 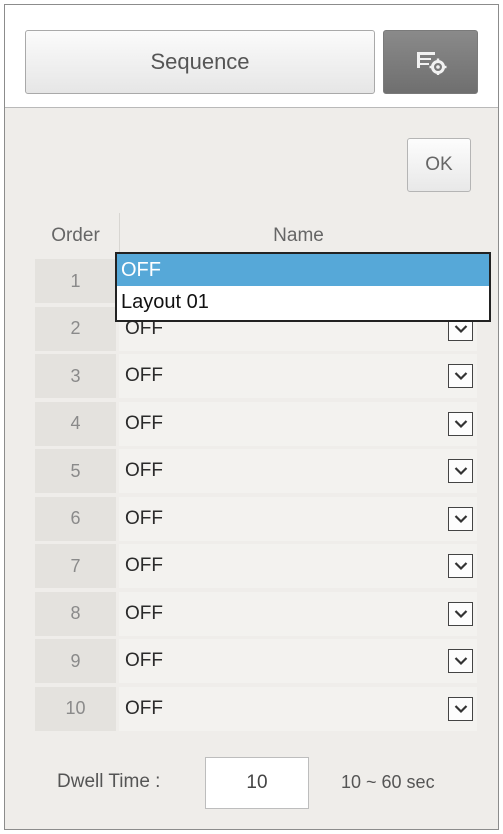 I want to click on order-cell: 1, so click(x=75, y=281).